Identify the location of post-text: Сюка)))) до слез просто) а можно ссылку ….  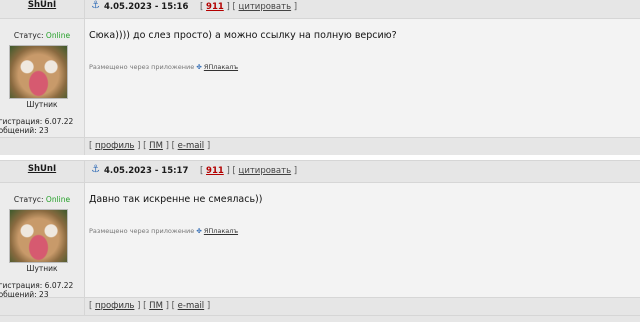
(243, 35).